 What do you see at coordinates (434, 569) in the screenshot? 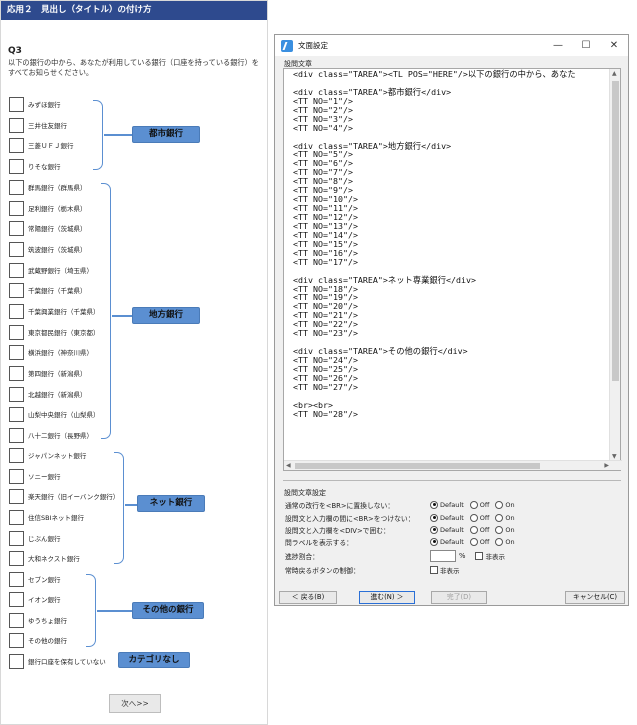
I see `hide-back-button-checkbox` at bounding box center [434, 569].